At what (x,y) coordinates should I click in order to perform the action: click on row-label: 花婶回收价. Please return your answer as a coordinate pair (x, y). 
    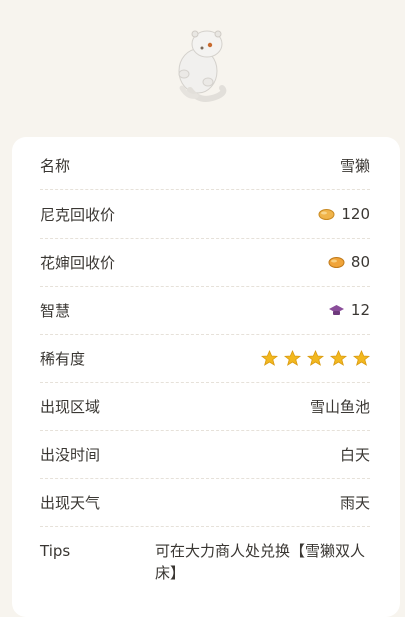
    Looking at the image, I should click on (78, 262).